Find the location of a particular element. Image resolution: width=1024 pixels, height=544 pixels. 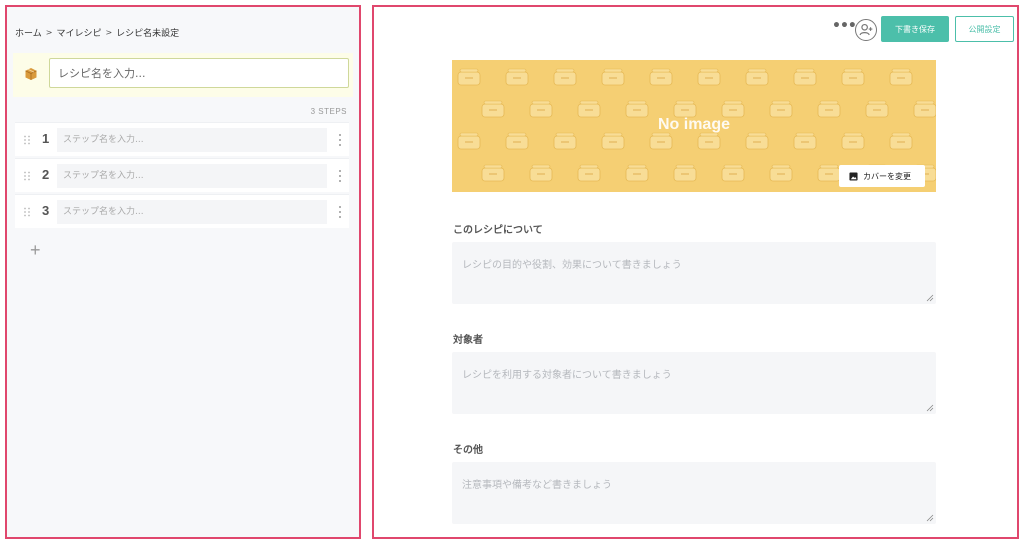

step-item: 2 is located at coordinates (182, 175).